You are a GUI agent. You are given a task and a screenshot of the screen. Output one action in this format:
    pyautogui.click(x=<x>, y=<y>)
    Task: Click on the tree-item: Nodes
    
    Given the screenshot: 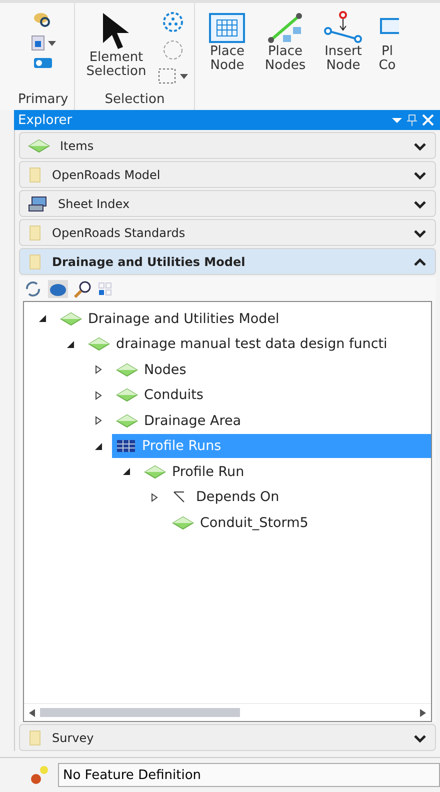 What is the action you would take?
    pyautogui.click(x=151, y=370)
    